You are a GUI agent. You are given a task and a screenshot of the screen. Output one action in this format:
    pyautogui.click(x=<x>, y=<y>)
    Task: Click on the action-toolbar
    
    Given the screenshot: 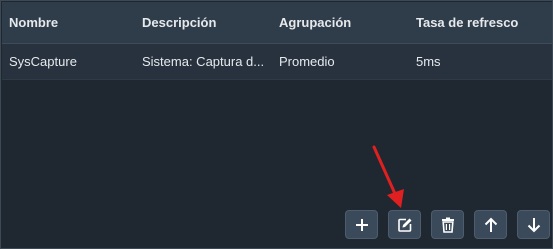 What is the action you would take?
    pyautogui.click(x=447, y=224)
    